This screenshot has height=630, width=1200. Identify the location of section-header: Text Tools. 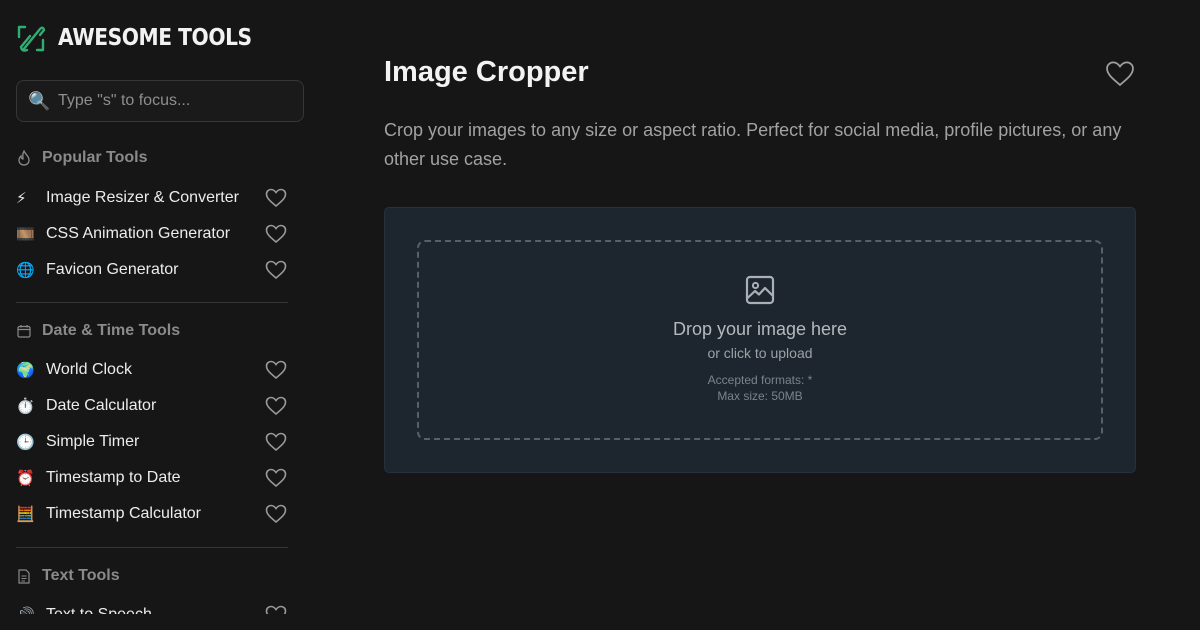
(152, 576).